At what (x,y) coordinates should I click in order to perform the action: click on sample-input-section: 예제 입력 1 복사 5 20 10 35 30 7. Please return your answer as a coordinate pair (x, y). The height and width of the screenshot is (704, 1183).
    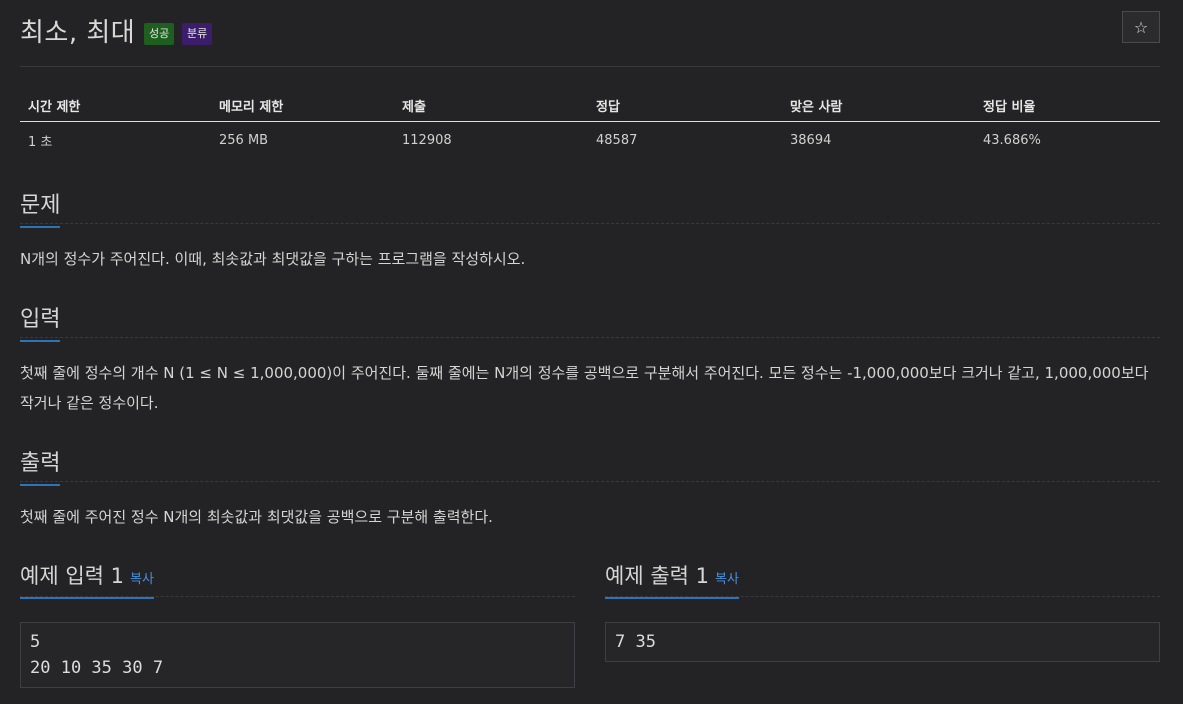
    Looking at the image, I should click on (297, 624).